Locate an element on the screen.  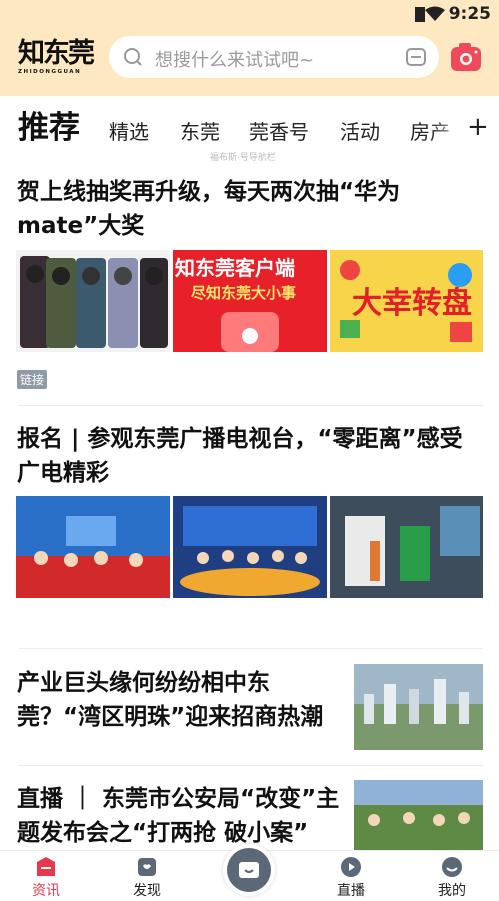
search-icon is located at coordinates (133, 57).